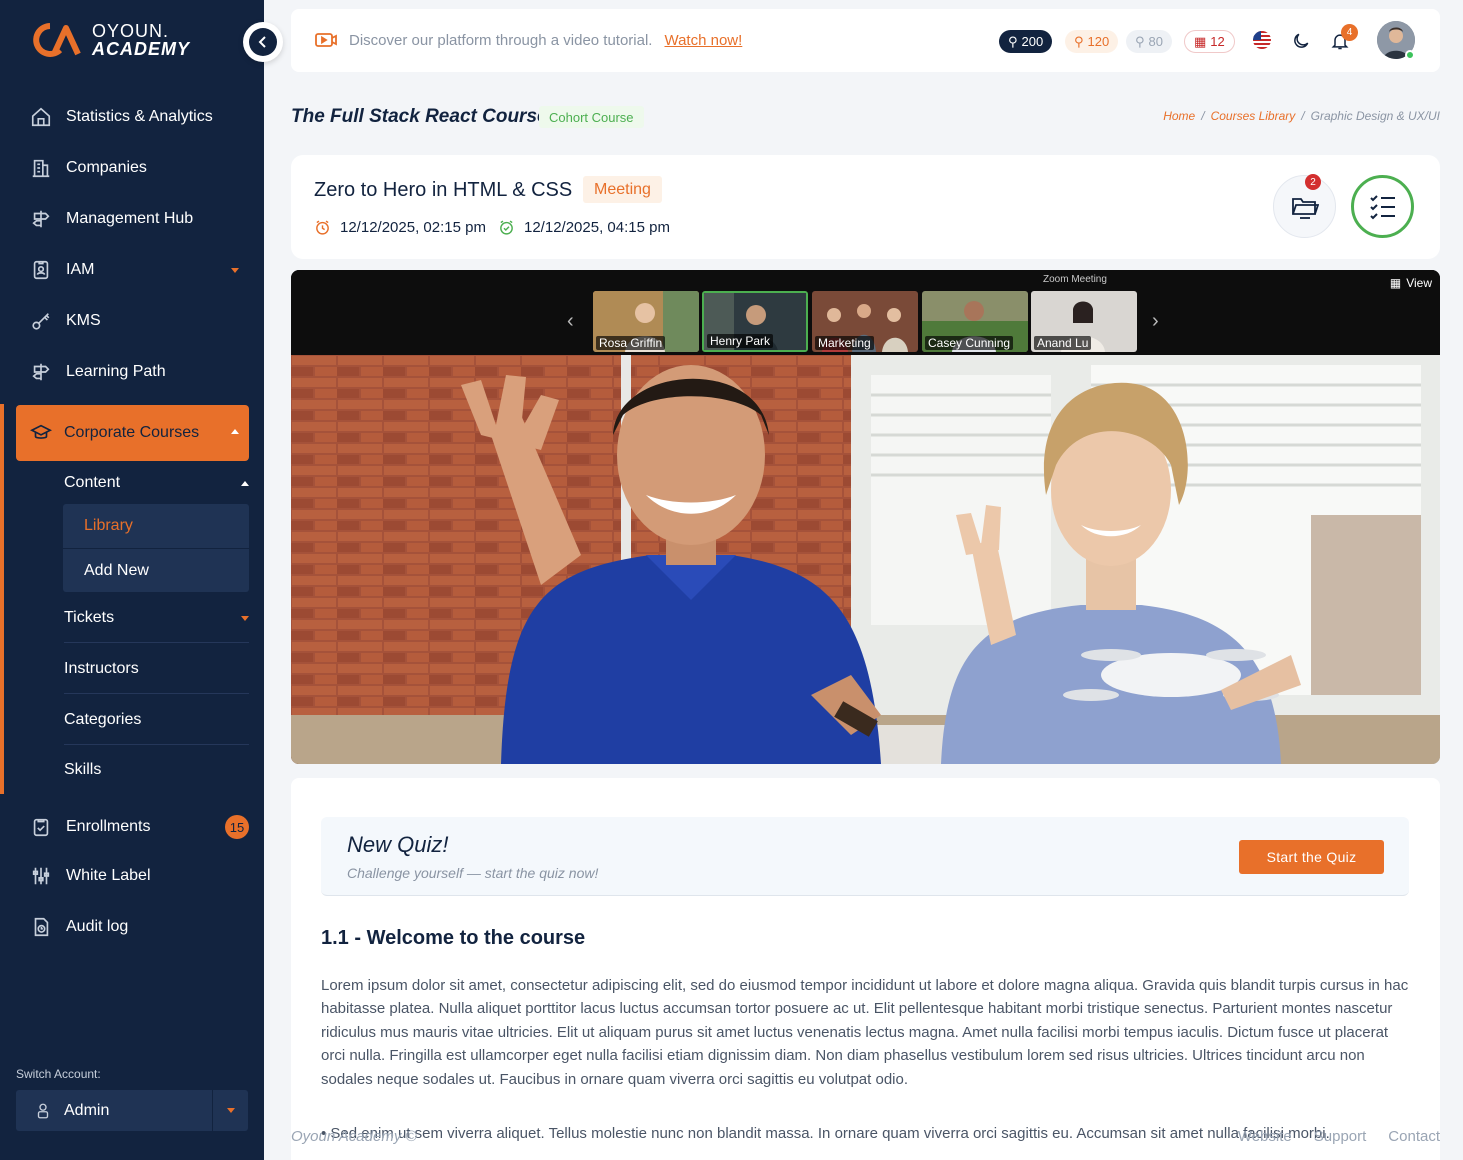  I want to click on sidebar-item-corporate-courses: Corporate Courses, so click(132, 433).